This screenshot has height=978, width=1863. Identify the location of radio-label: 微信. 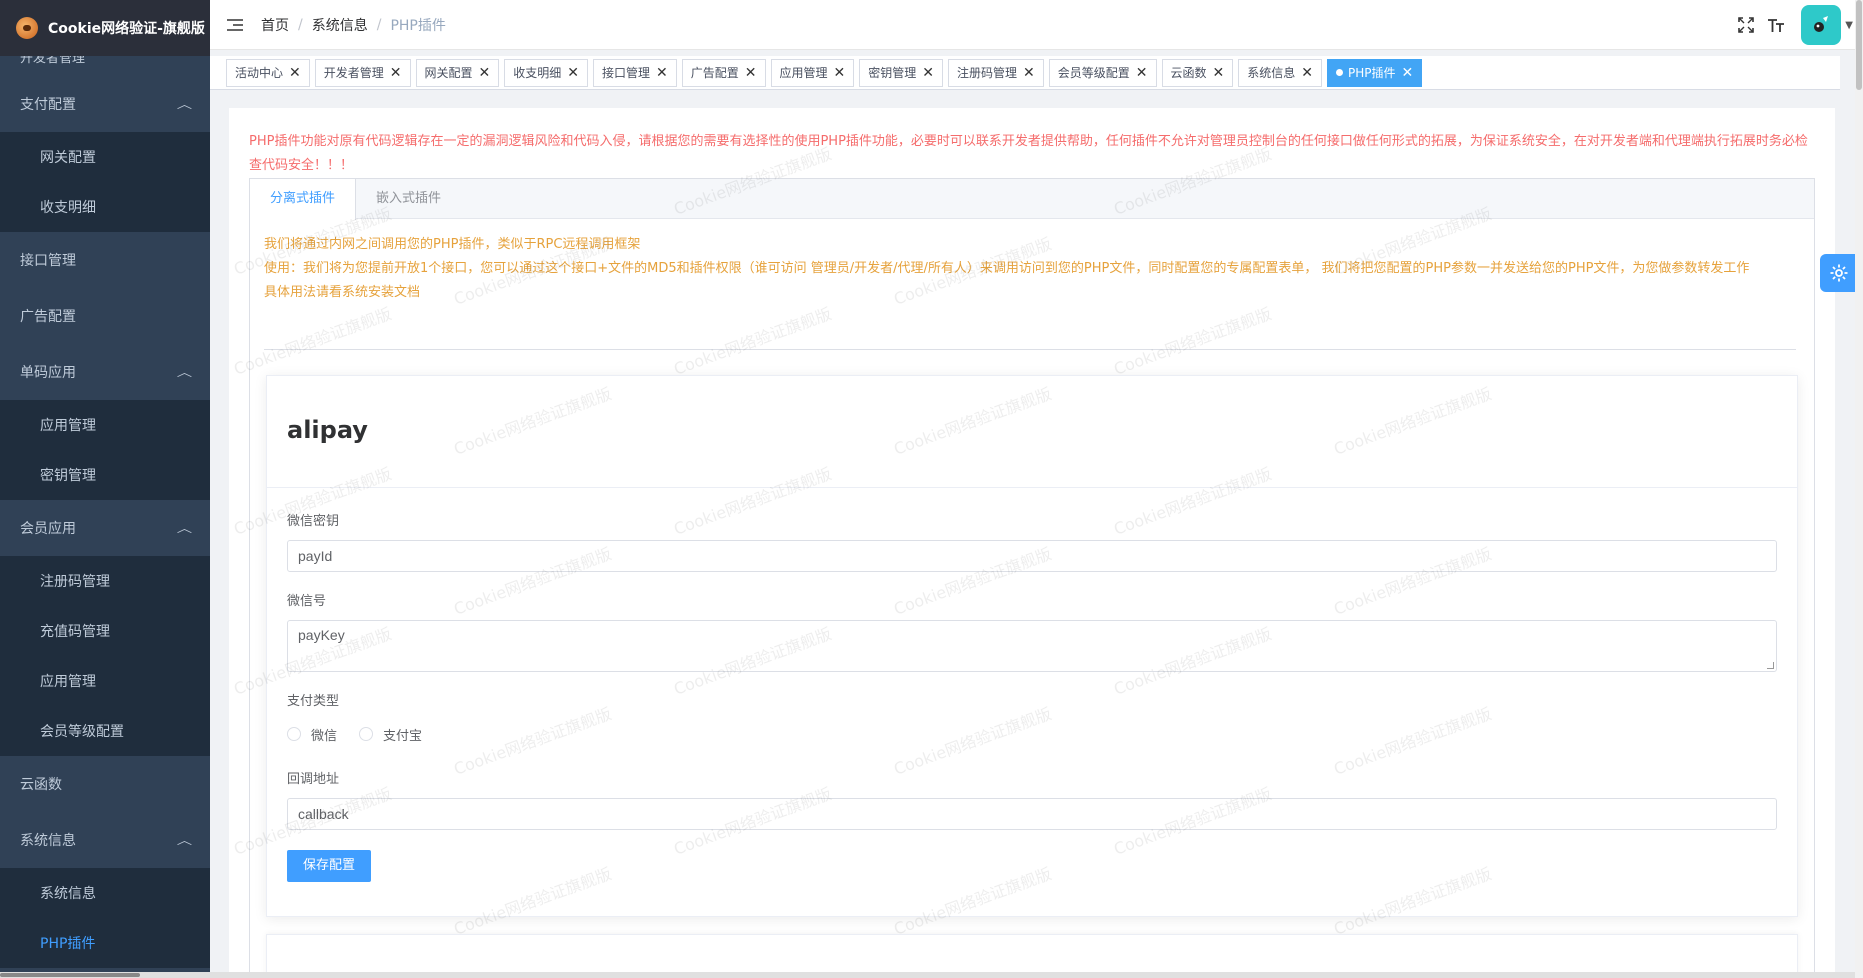
(324, 736).